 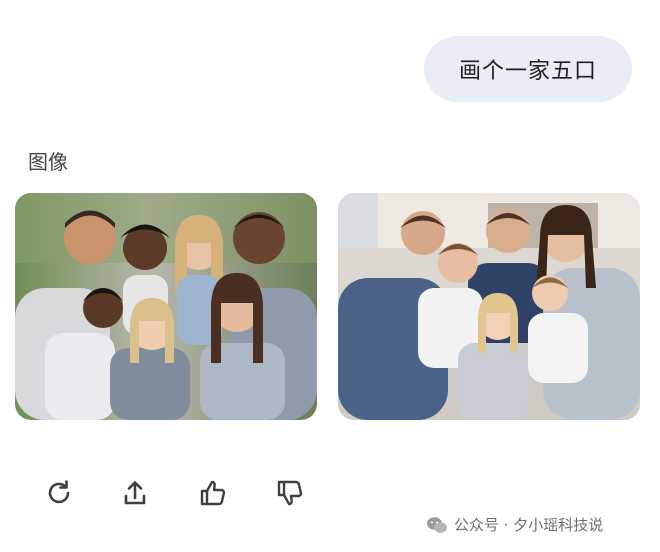 I want to click on refresh-icon, so click(x=59, y=492).